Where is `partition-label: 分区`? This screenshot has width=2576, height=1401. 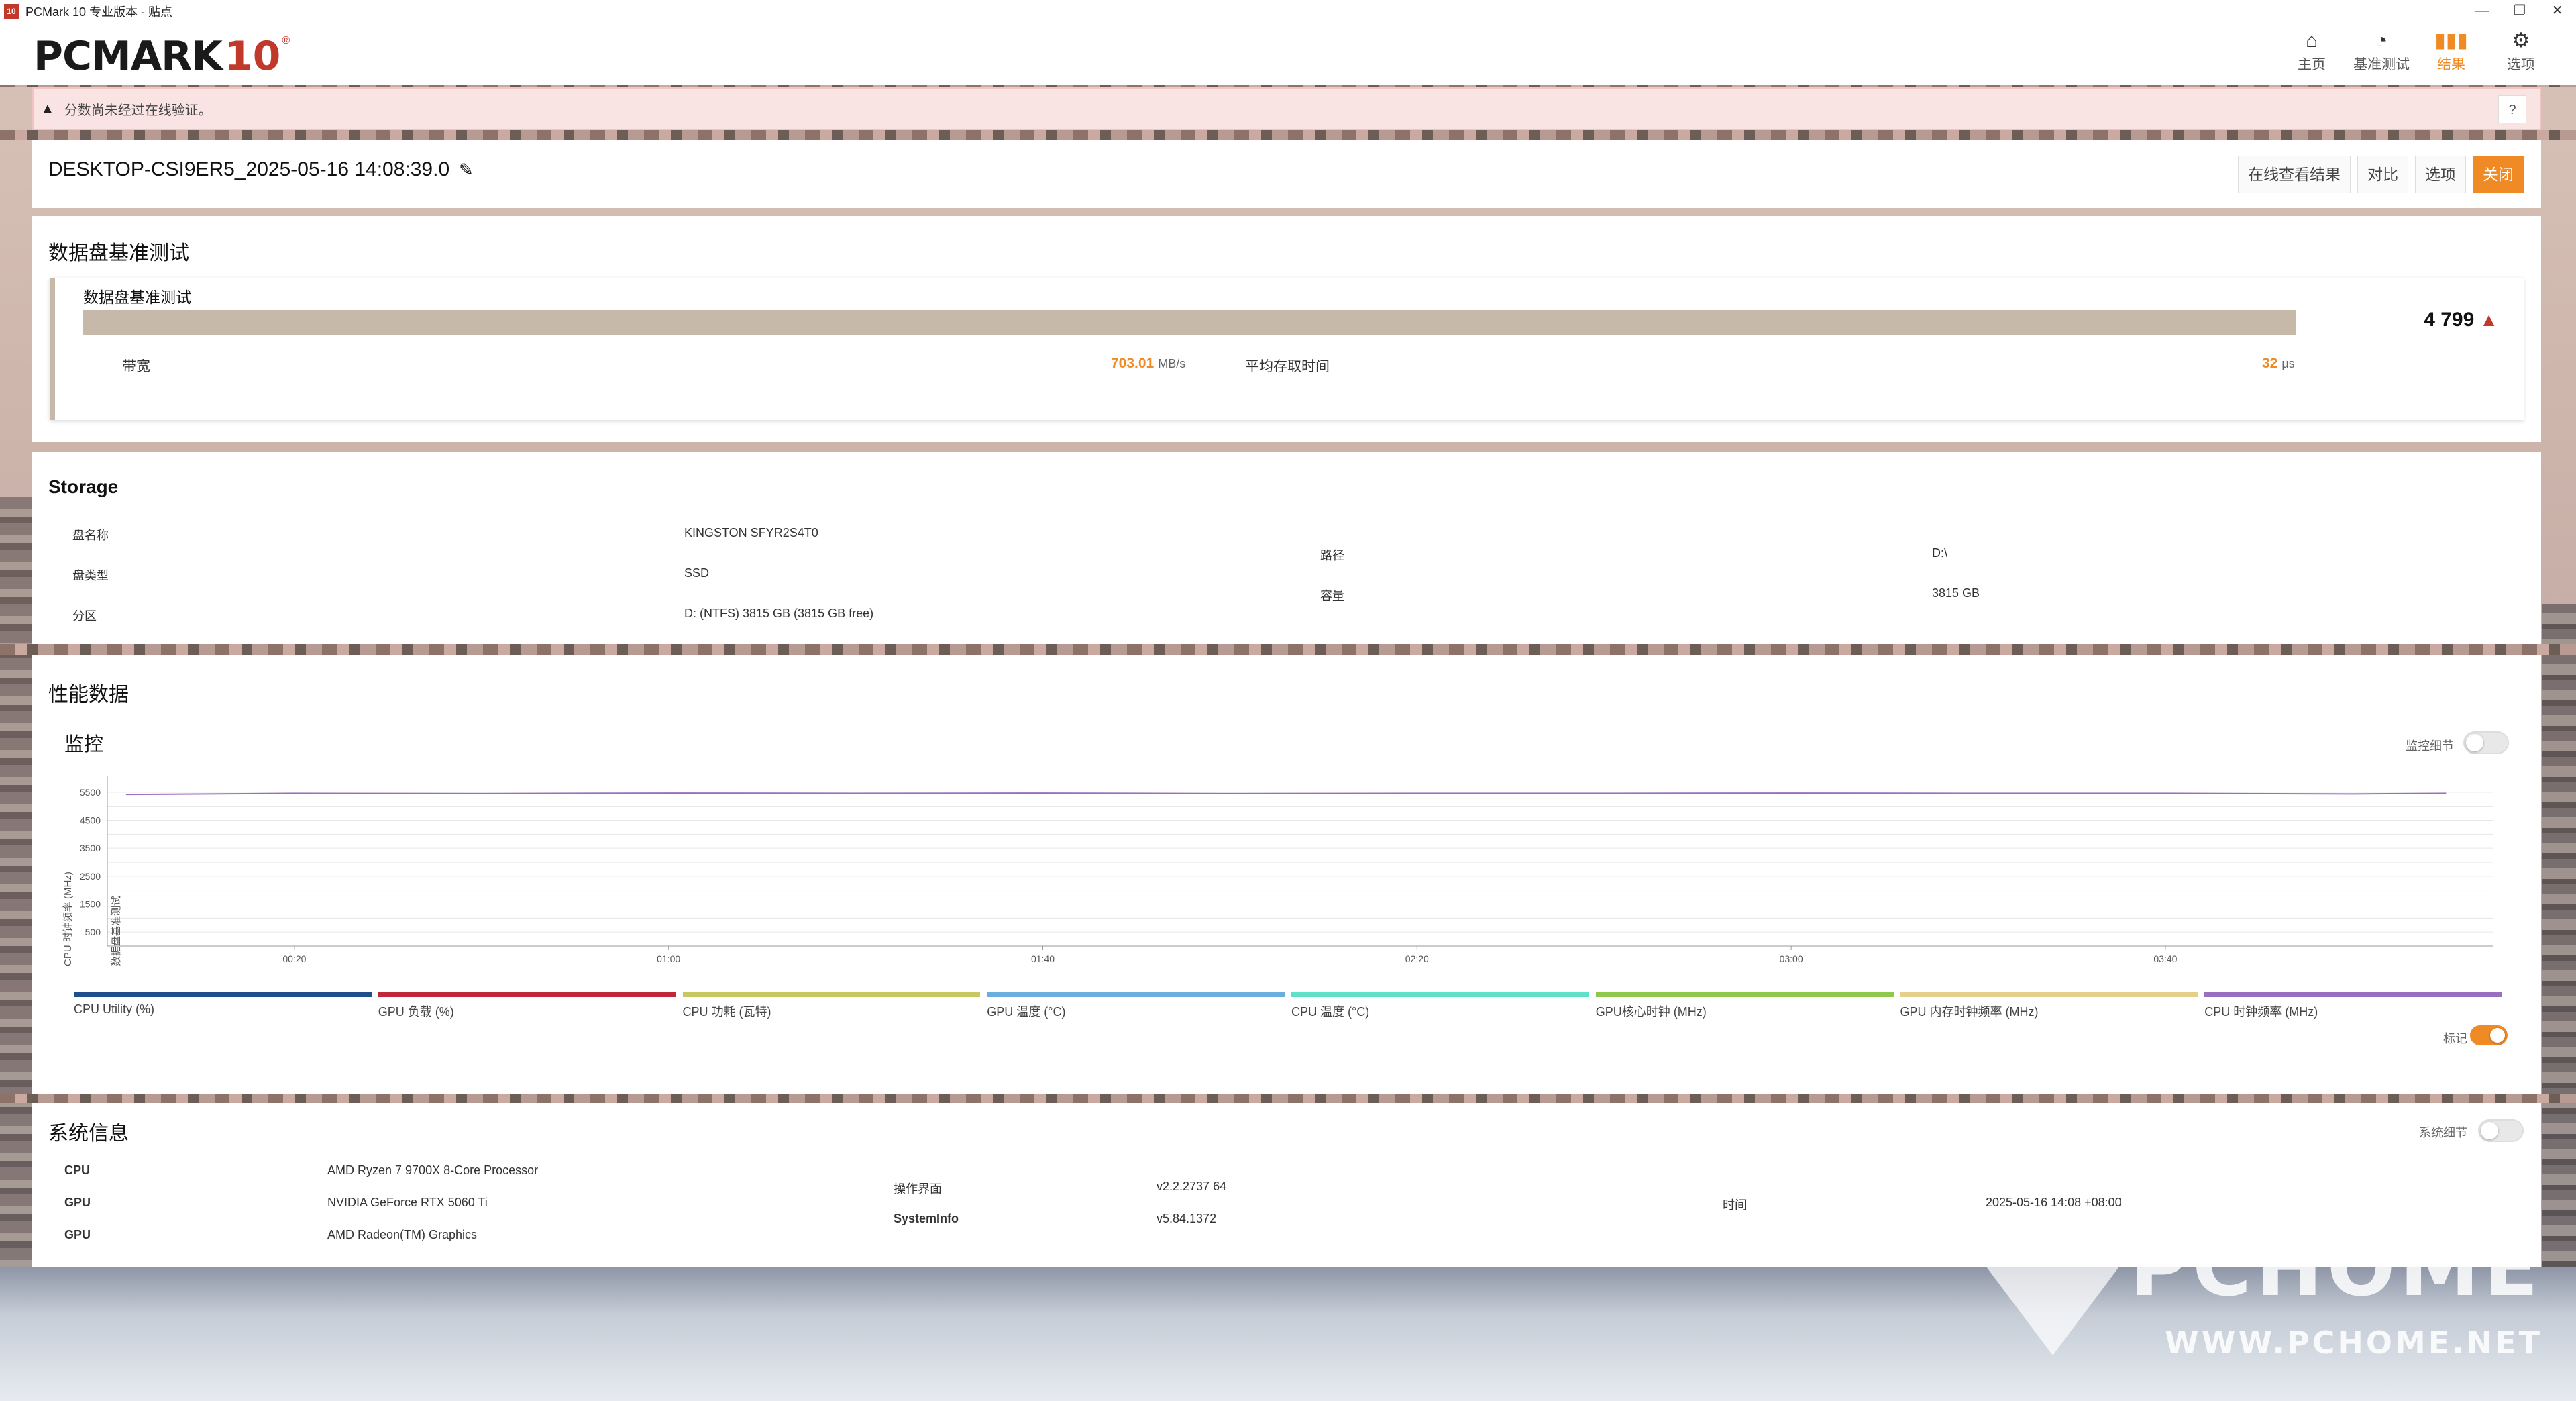
partition-label: 分区 is located at coordinates (84, 616).